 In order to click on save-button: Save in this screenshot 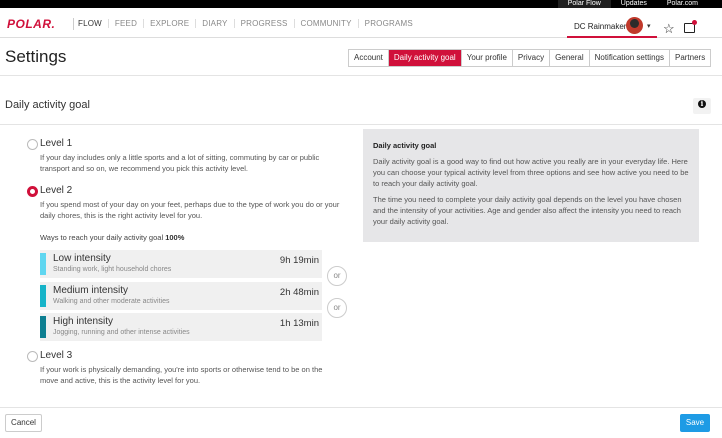, I will do `click(695, 423)`.